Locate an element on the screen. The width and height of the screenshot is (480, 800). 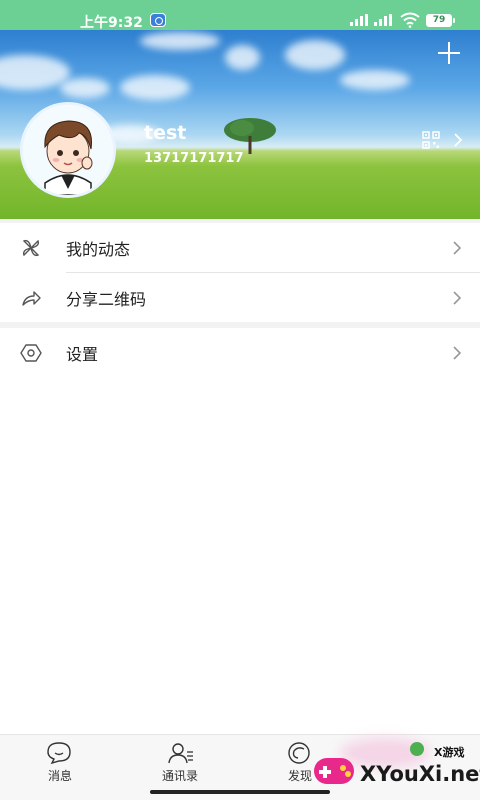
battery-icon: 79 is located at coordinates (440, 20).